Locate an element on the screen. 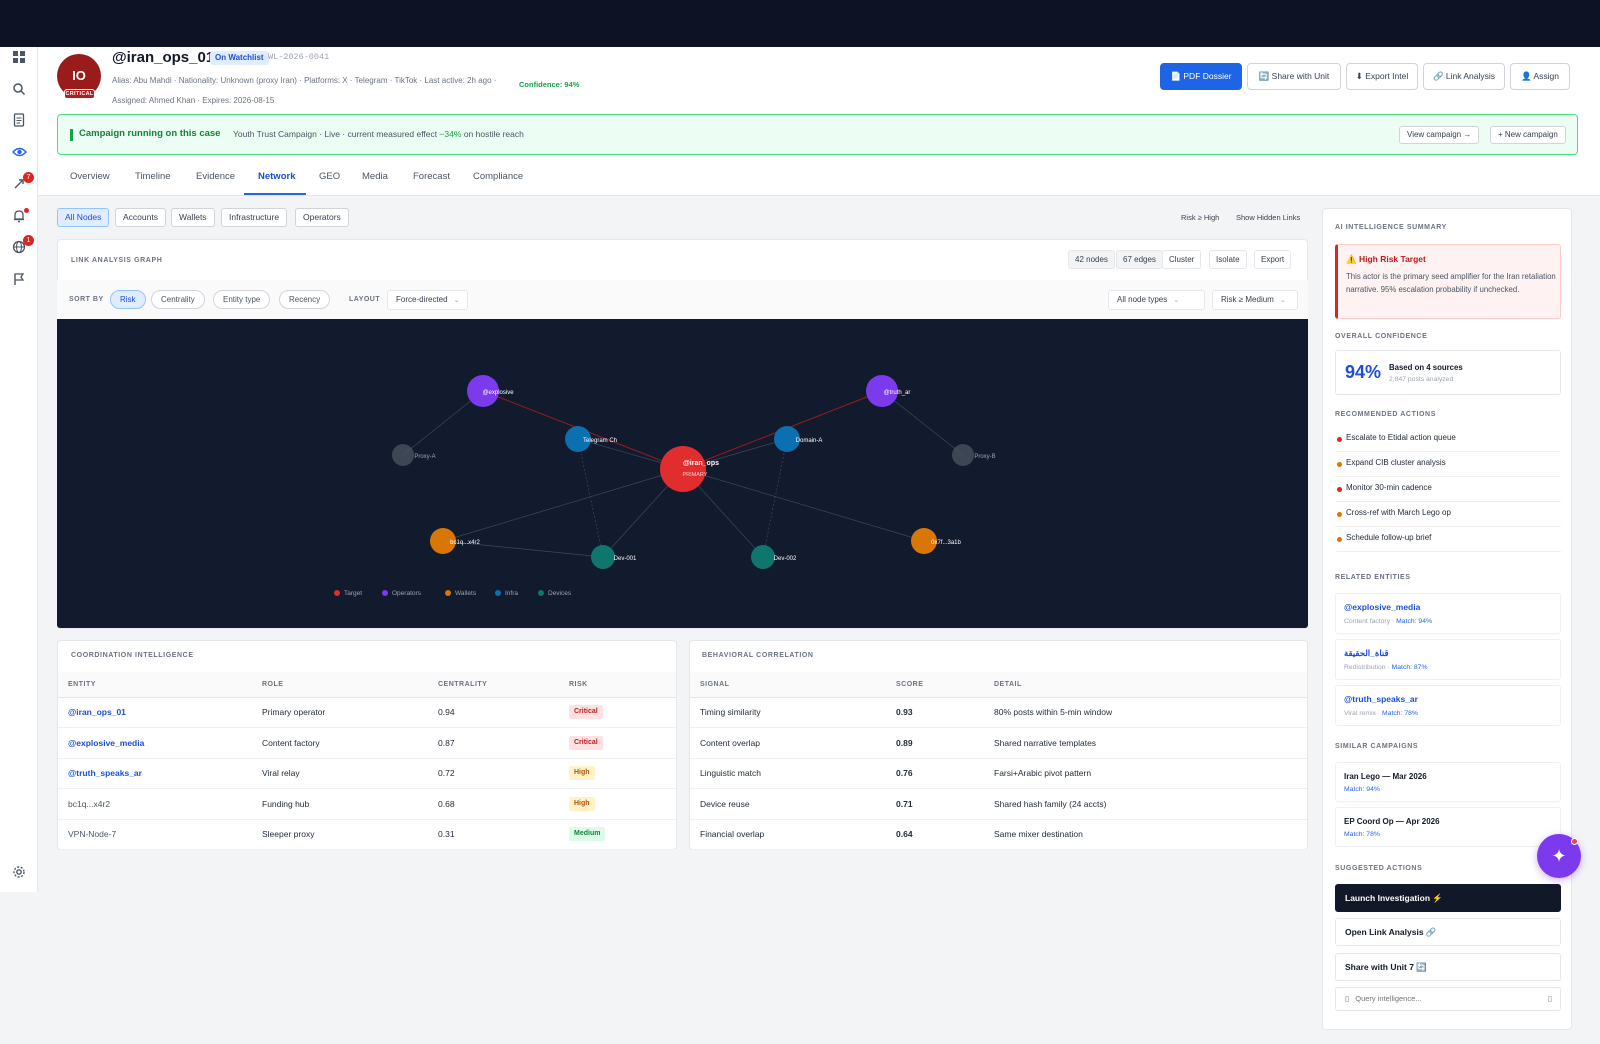 Image resolution: width=1600 pixels, height=1044 pixels. table-row: VPN-Node-7 Sleeper proxy 0.31 Medium is located at coordinates (367, 834).